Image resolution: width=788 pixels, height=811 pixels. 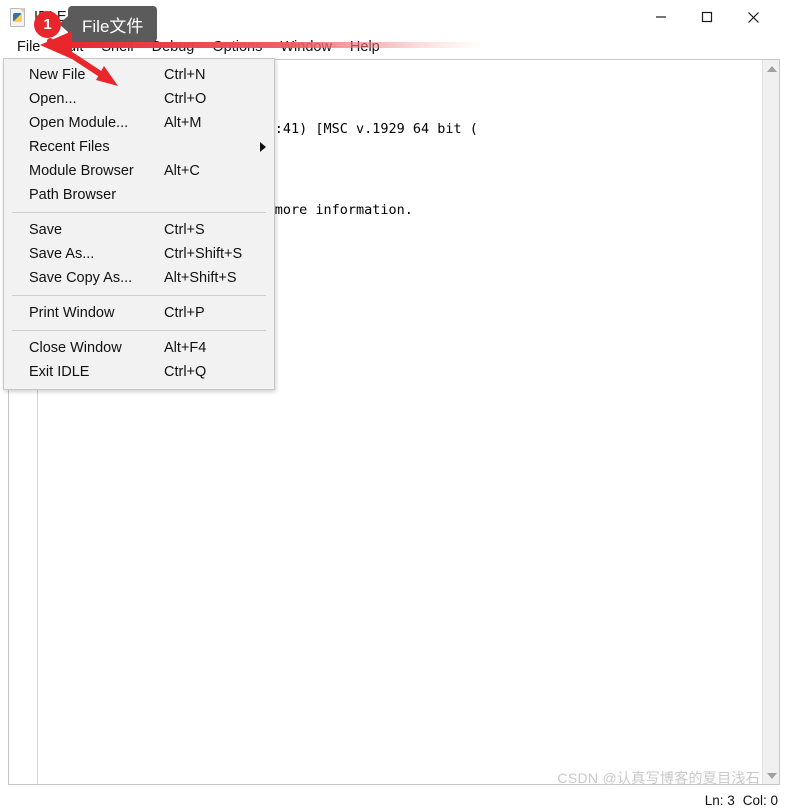 I want to click on window-controls, so click(x=713, y=17).